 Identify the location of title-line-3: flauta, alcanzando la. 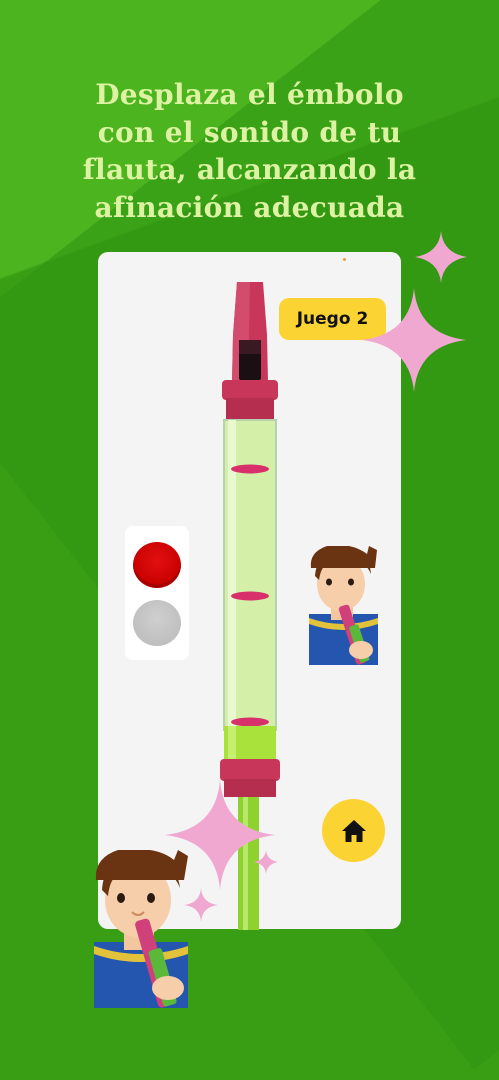
(249, 169).